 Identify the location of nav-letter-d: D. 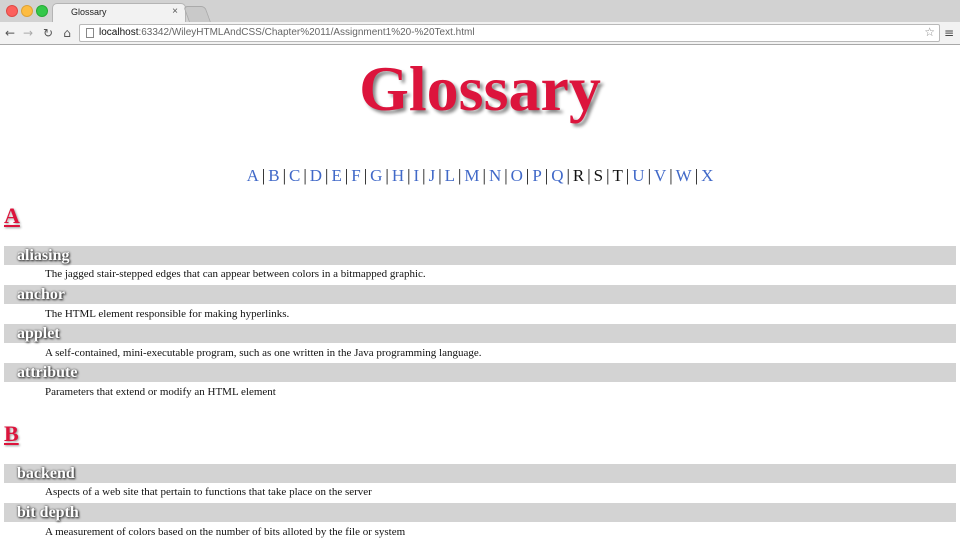
(316, 175).